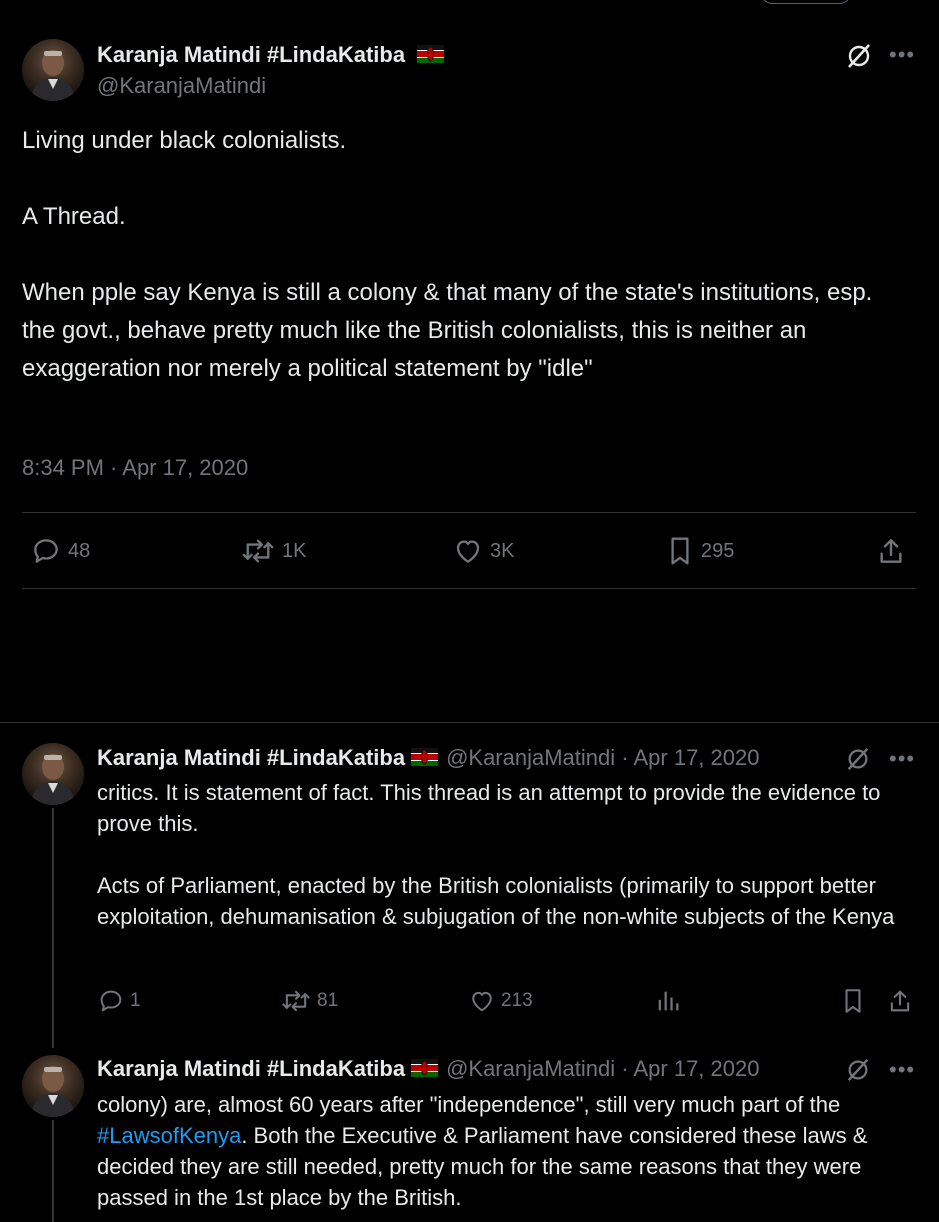  I want to click on reply-count: 1, so click(135, 1000).